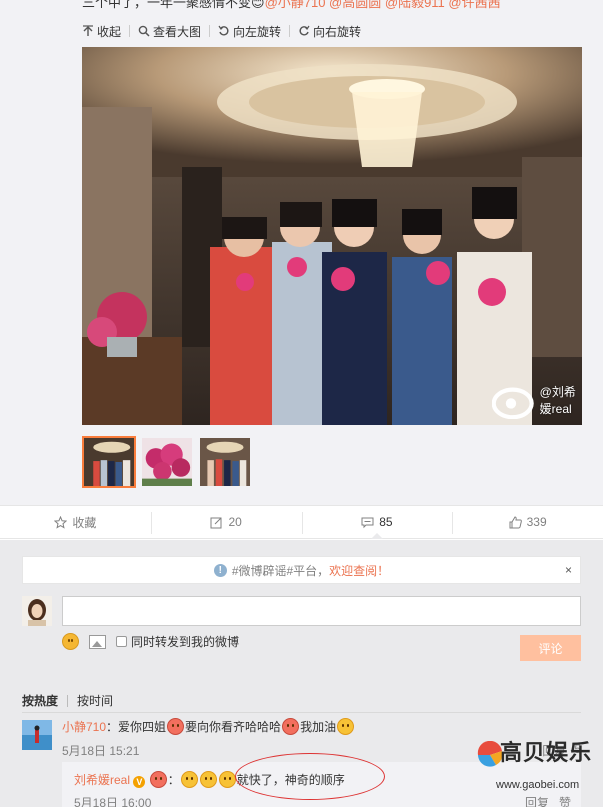 Image resolution: width=603 pixels, height=807 pixels. I want to click on my-avatar, so click(37, 611).